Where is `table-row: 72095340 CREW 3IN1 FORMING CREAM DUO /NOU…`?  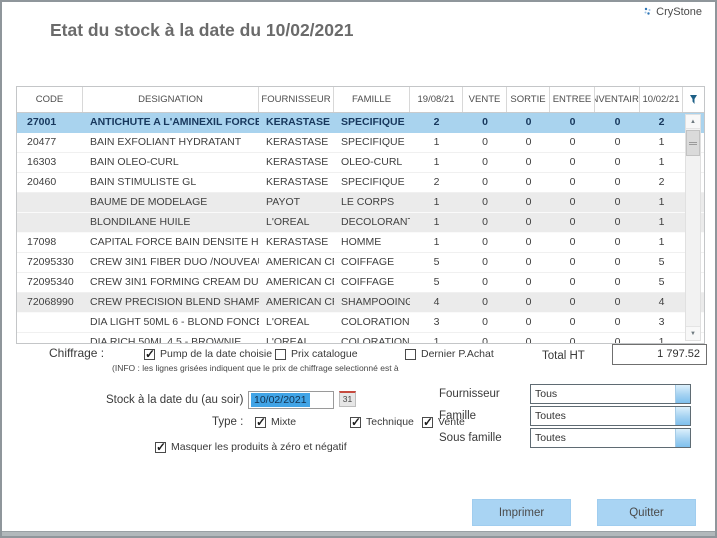 table-row: 72095340 CREW 3IN1 FORMING CREAM DUO /NOU… is located at coordinates (360, 283).